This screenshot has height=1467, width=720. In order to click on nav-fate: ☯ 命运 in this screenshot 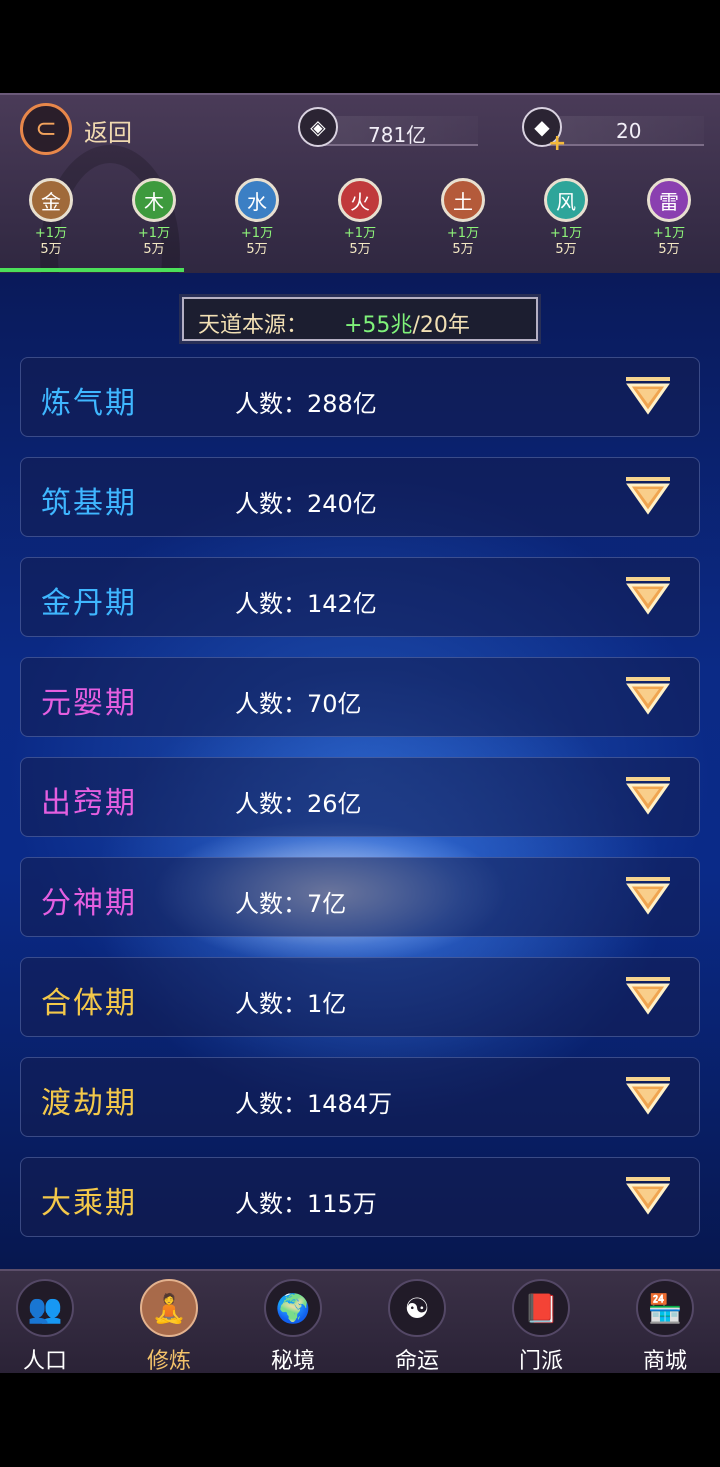, I will do `click(417, 1327)`.